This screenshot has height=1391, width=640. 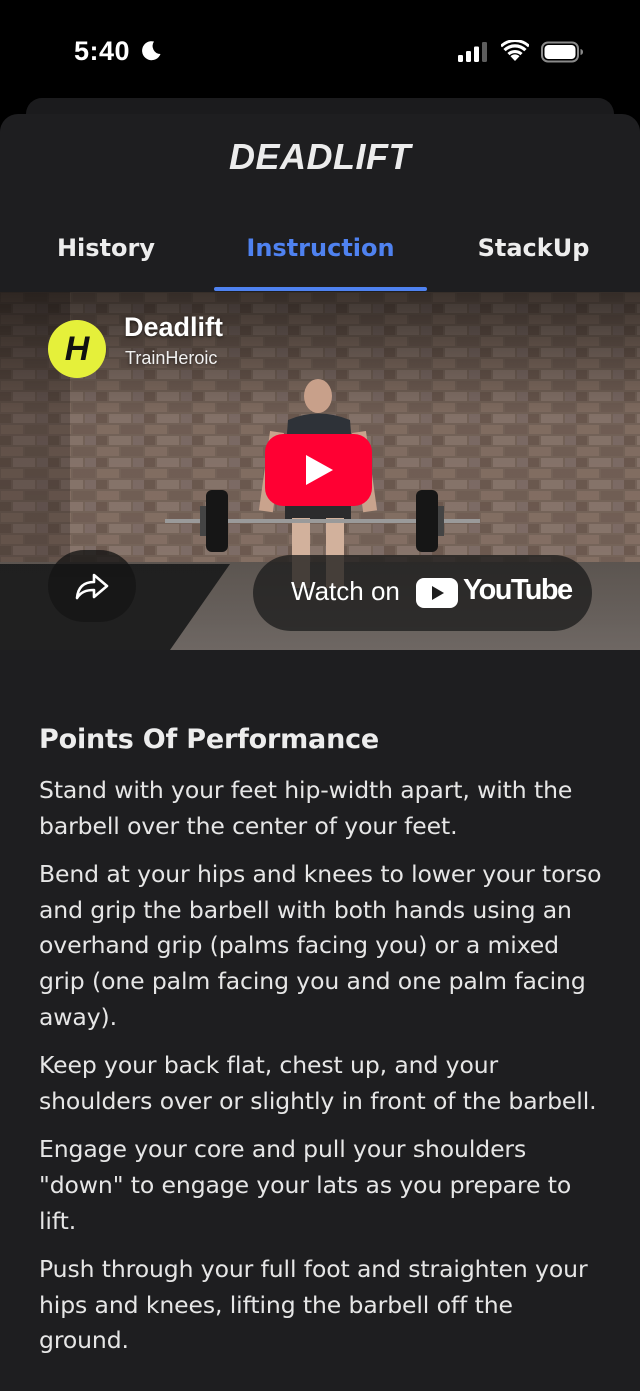 I want to click on exercise-title: DEADLIFT, so click(x=320, y=156).